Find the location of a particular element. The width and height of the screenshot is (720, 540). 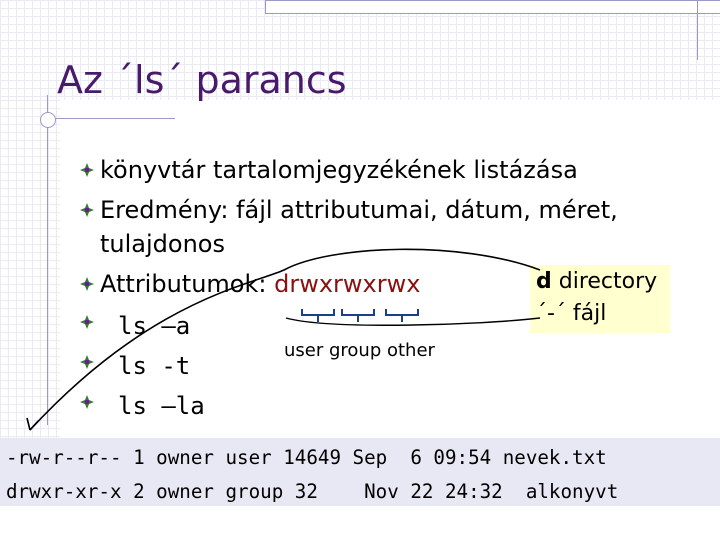

brace-user is located at coordinates (318, 315).